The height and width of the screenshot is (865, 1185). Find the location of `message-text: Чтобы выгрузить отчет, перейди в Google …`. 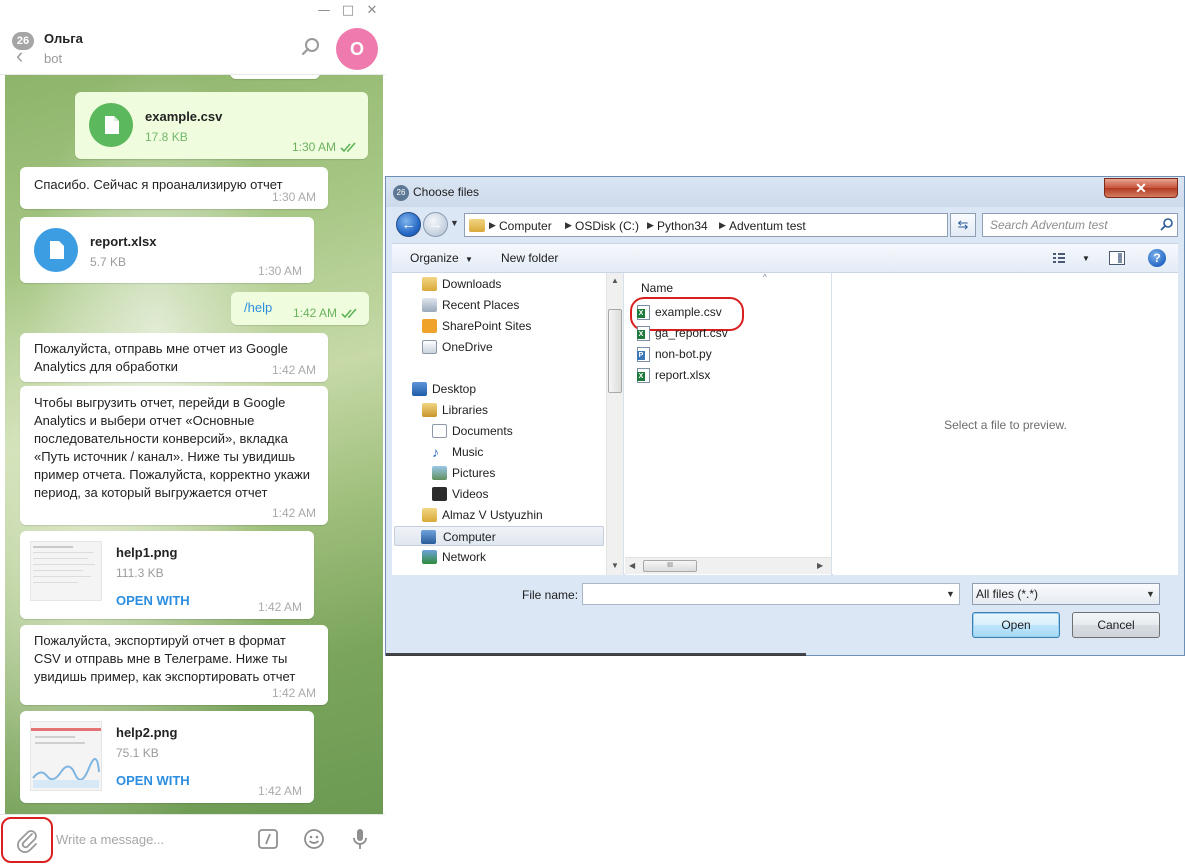

message-text: Чтобы выгрузить отчет, перейди в Google … is located at coordinates (174, 455).